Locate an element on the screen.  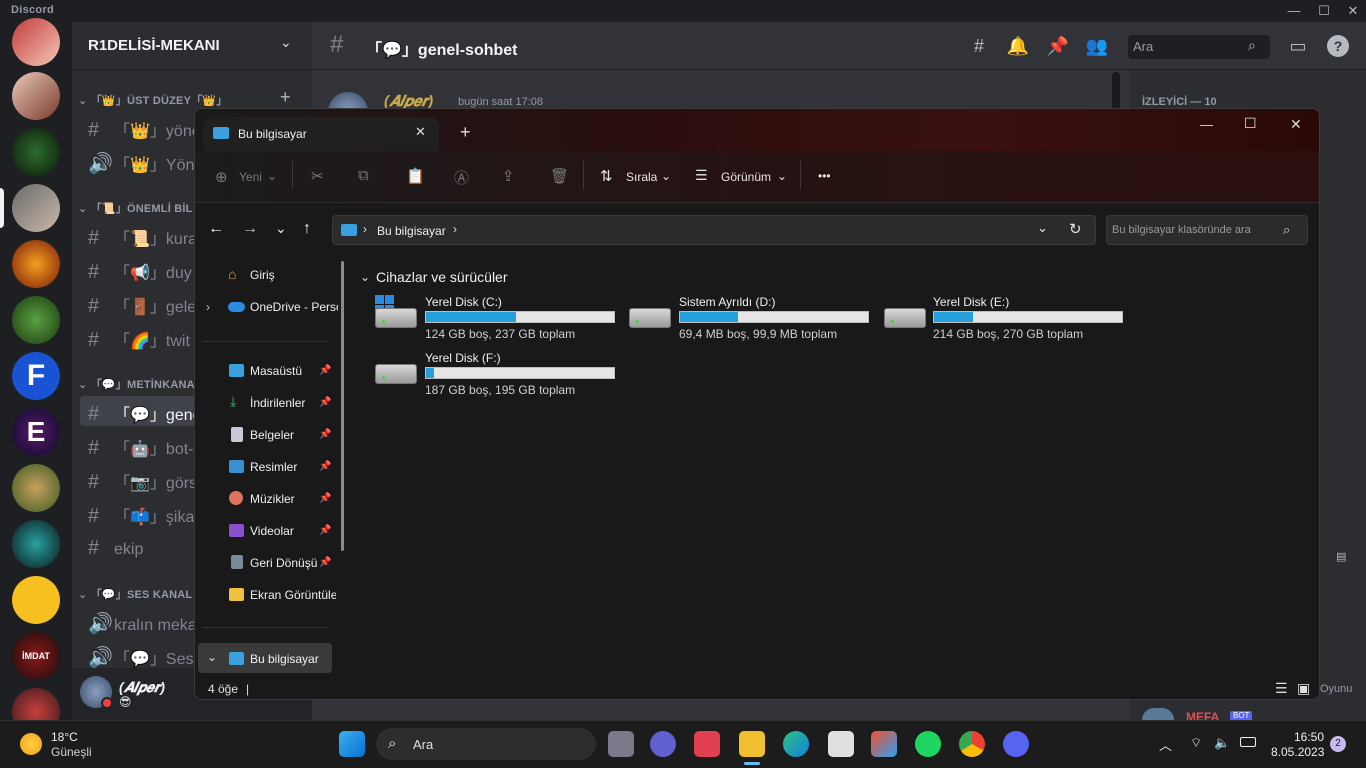
chevron-right-icon: › is located at coordinates (208, 307).